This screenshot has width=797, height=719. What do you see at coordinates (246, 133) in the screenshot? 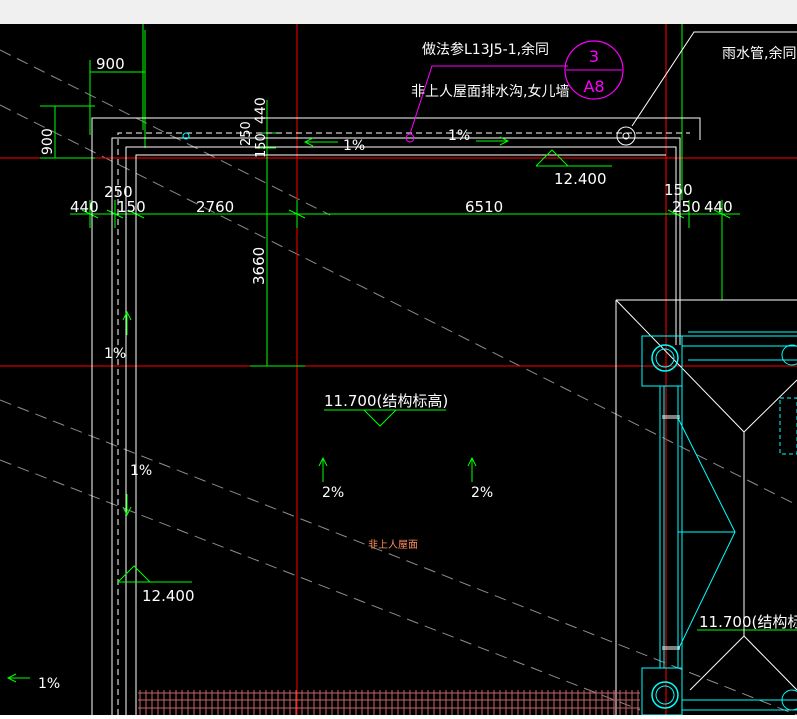
I see `dim-250-vert: 250` at bounding box center [246, 133].